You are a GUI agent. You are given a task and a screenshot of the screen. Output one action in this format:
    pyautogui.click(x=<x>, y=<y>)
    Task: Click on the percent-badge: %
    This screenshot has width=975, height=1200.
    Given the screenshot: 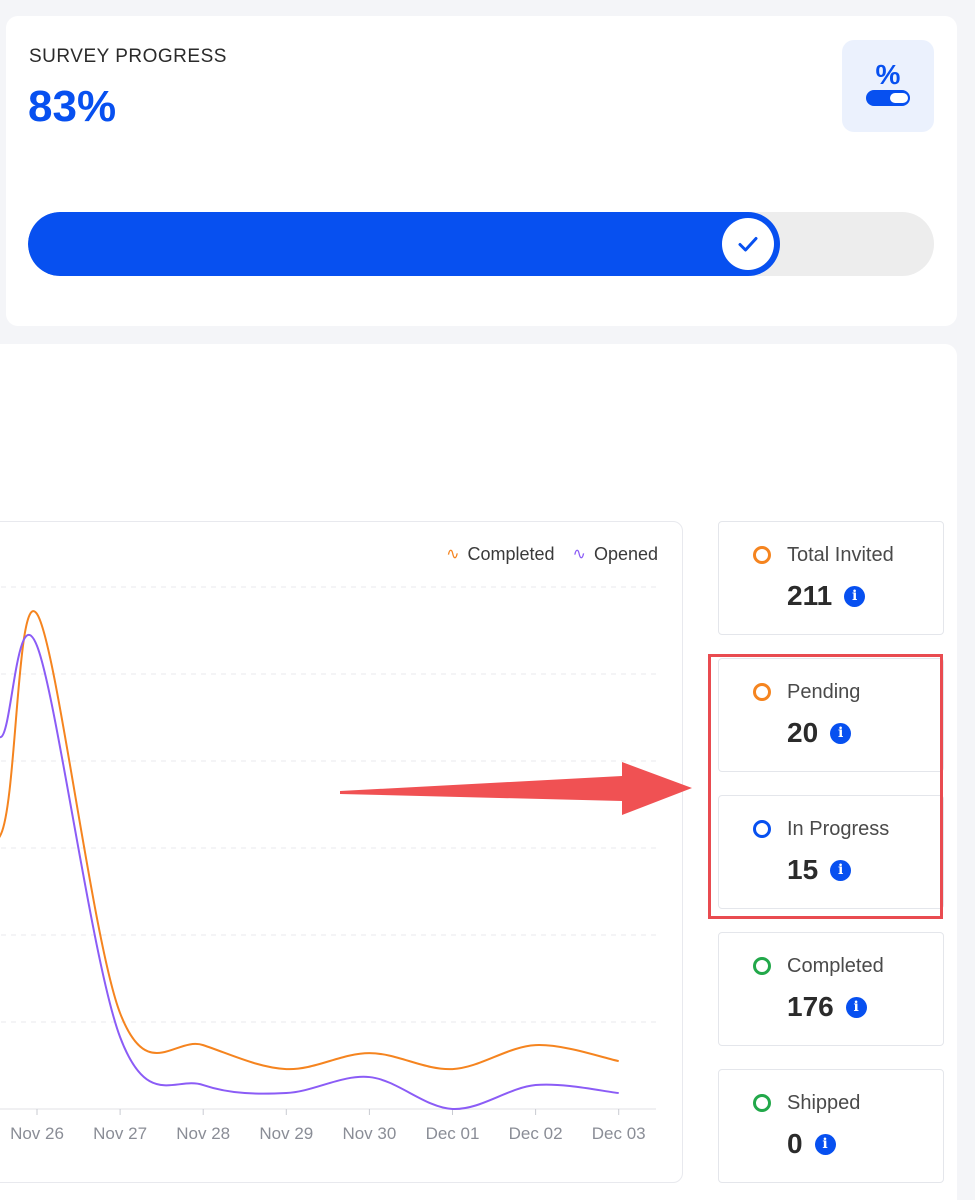 What is the action you would take?
    pyautogui.click(x=888, y=86)
    